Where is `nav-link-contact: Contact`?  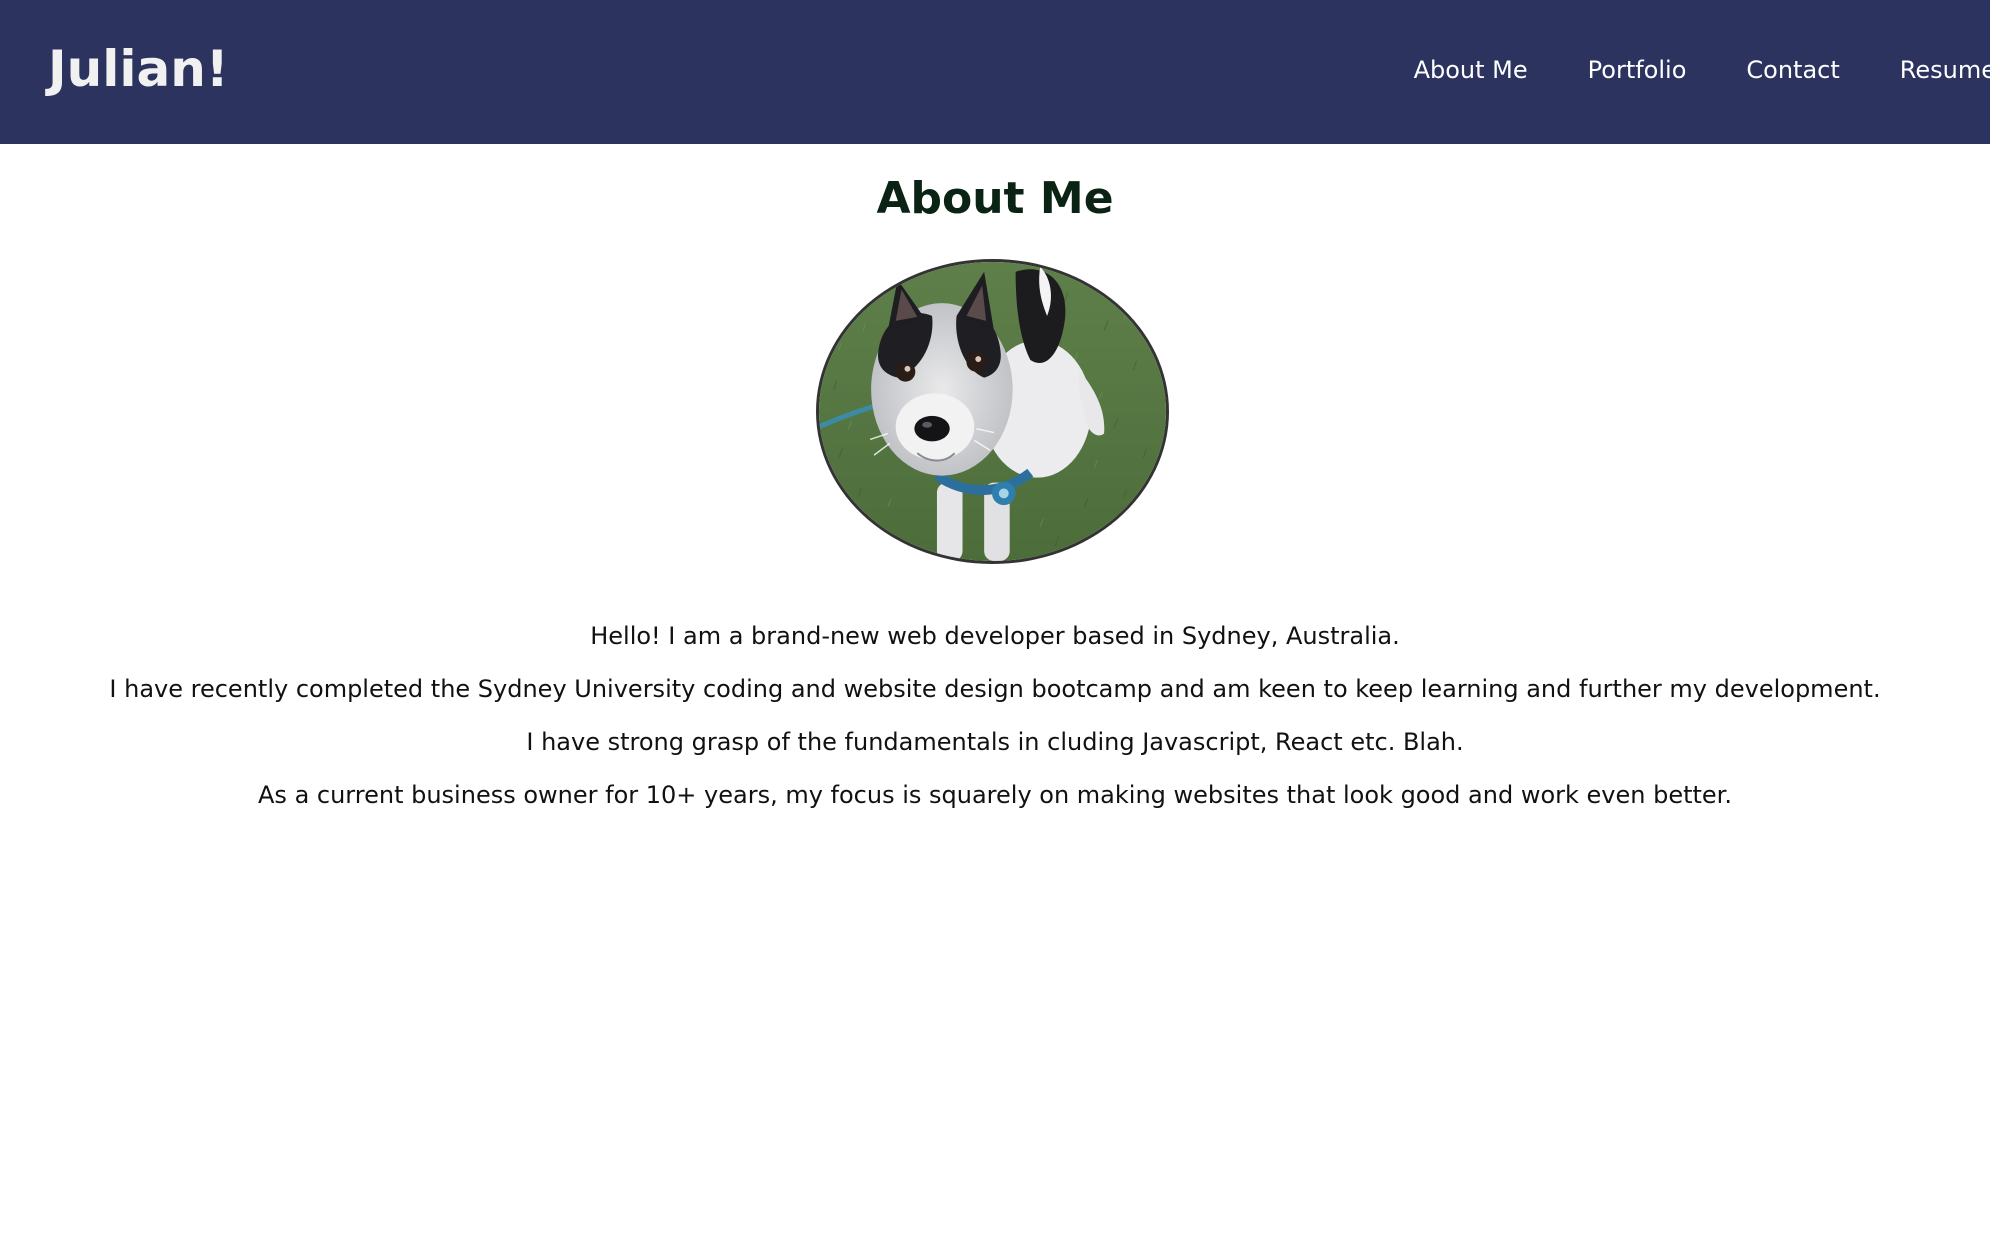 nav-link-contact: Contact is located at coordinates (1792, 70).